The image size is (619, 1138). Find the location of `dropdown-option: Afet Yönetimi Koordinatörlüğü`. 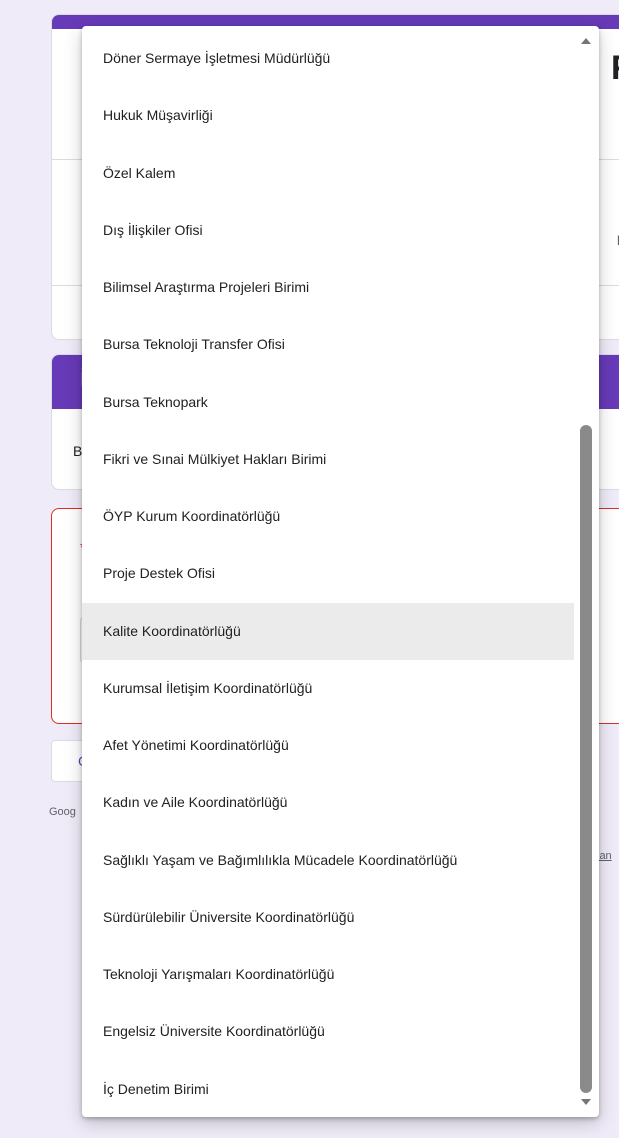

dropdown-option: Afet Yönetimi Koordinatörlüğü is located at coordinates (328, 745).